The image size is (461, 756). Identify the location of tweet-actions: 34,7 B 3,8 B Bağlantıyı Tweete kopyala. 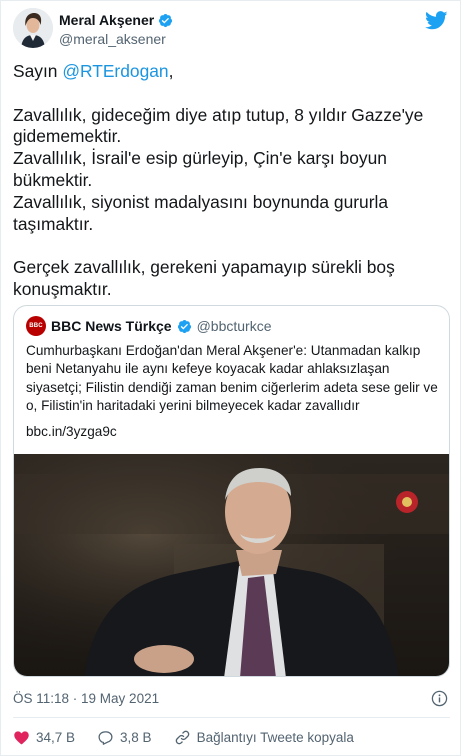
(194, 737).